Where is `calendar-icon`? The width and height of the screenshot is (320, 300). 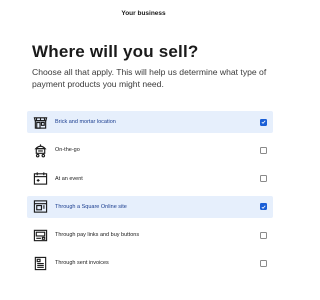
calendar-icon is located at coordinates (40, 179).